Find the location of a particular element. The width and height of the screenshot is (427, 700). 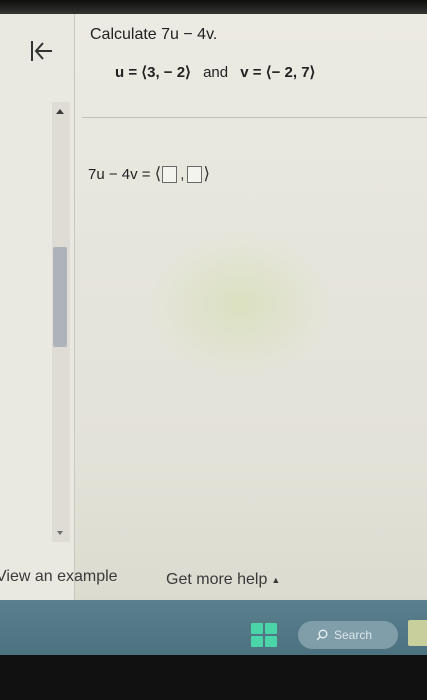

scroll-down-arrow-icon is located at coordinates (60, 533).